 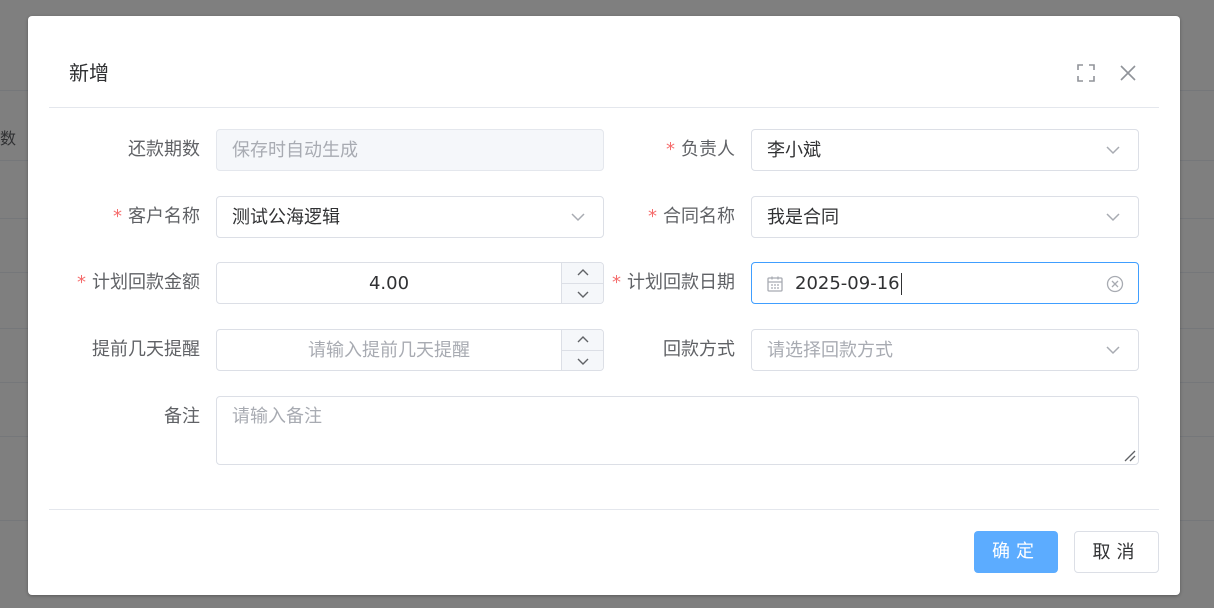 What do you see at coordinates (803, 217) in the screenshot?
I see `contract-value: 我是合同` at bounding box center [803, 217].